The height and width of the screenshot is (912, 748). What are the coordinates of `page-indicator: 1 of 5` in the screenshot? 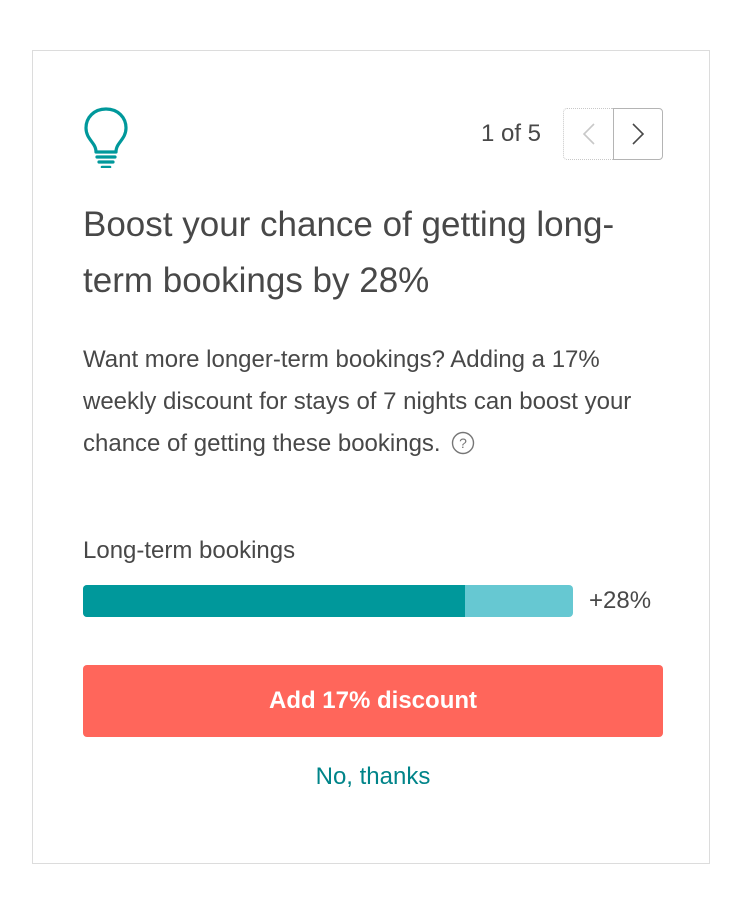 It's located at (510, 133).